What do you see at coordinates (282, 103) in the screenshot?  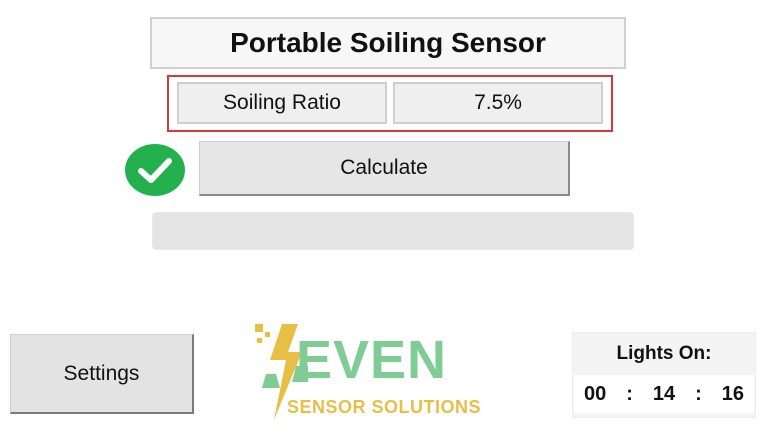 I see `soiling-ratio-label: Soiling Ratio` at bounding box center [282, 103].